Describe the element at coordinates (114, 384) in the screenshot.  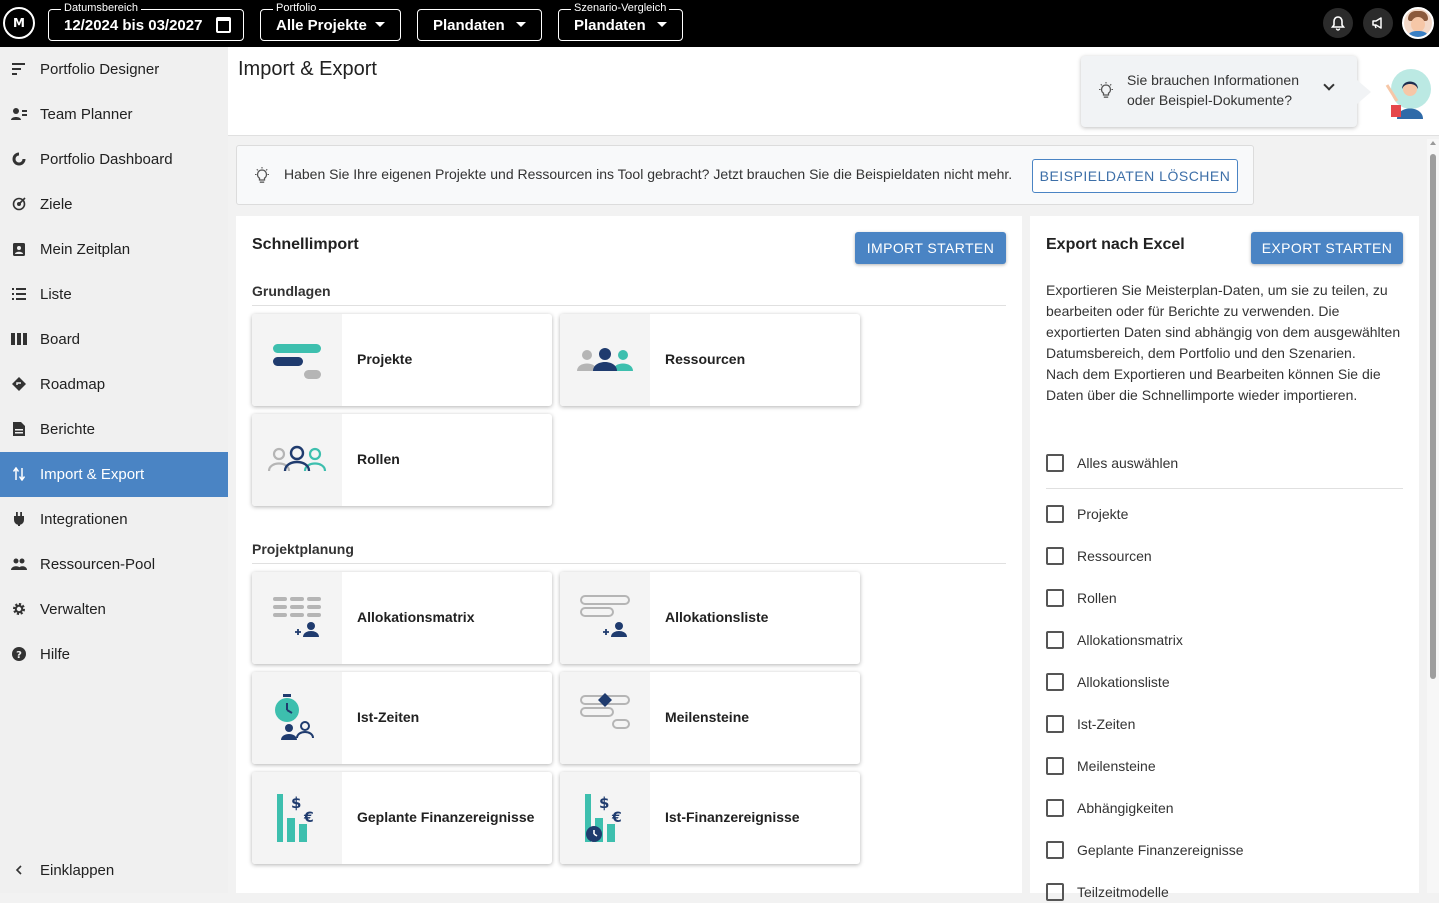
I see `sidebar-item-roadmap: Roadmap` at that location.